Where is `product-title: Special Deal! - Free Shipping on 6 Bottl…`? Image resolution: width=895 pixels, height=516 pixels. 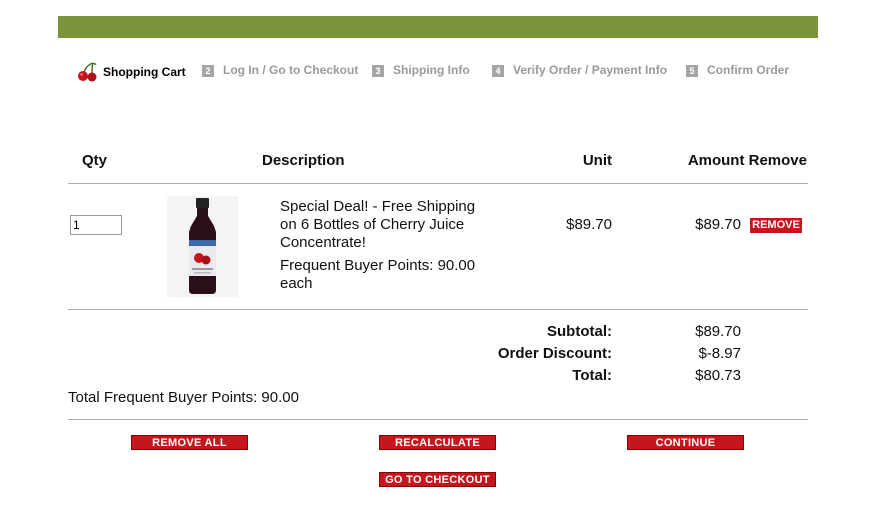
product-title: Special Deal! - Free Shipping on 6 Bottl… is located at coordinates (380, 225).